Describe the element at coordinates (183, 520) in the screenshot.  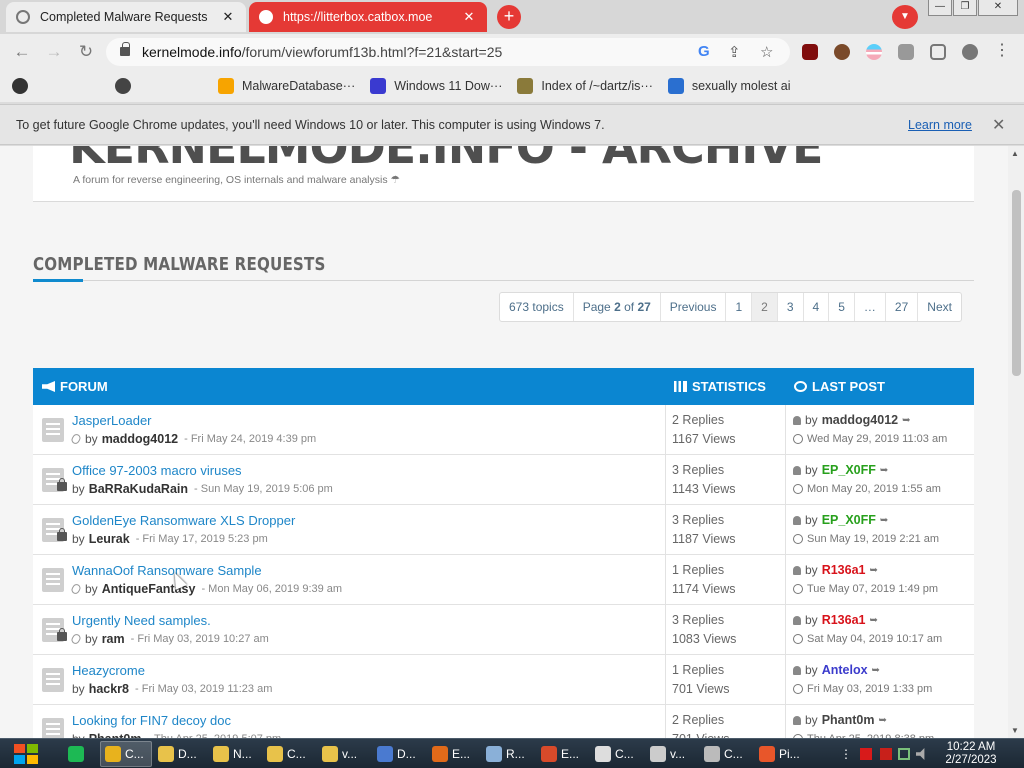
I see `topic-title-link: GoldenEye Ransomware XLS Dropper` at that location.